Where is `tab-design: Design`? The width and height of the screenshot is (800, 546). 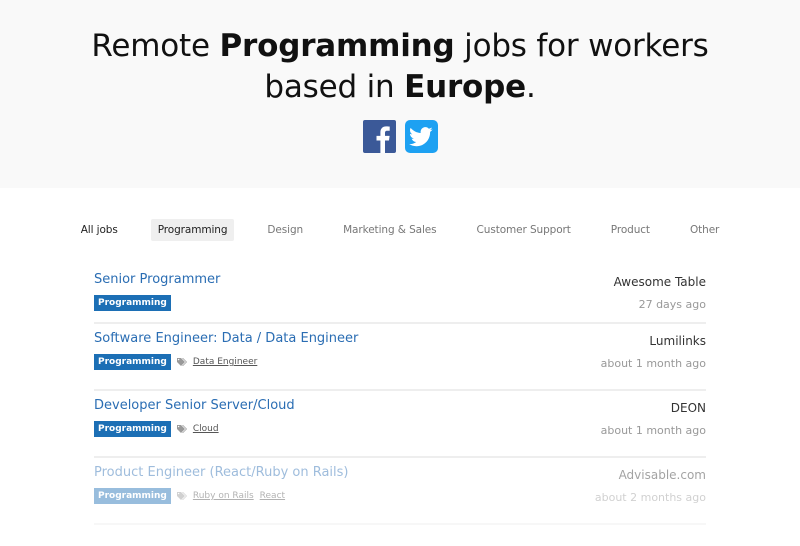
tab-design: Design is located at coordinates (285, 230).